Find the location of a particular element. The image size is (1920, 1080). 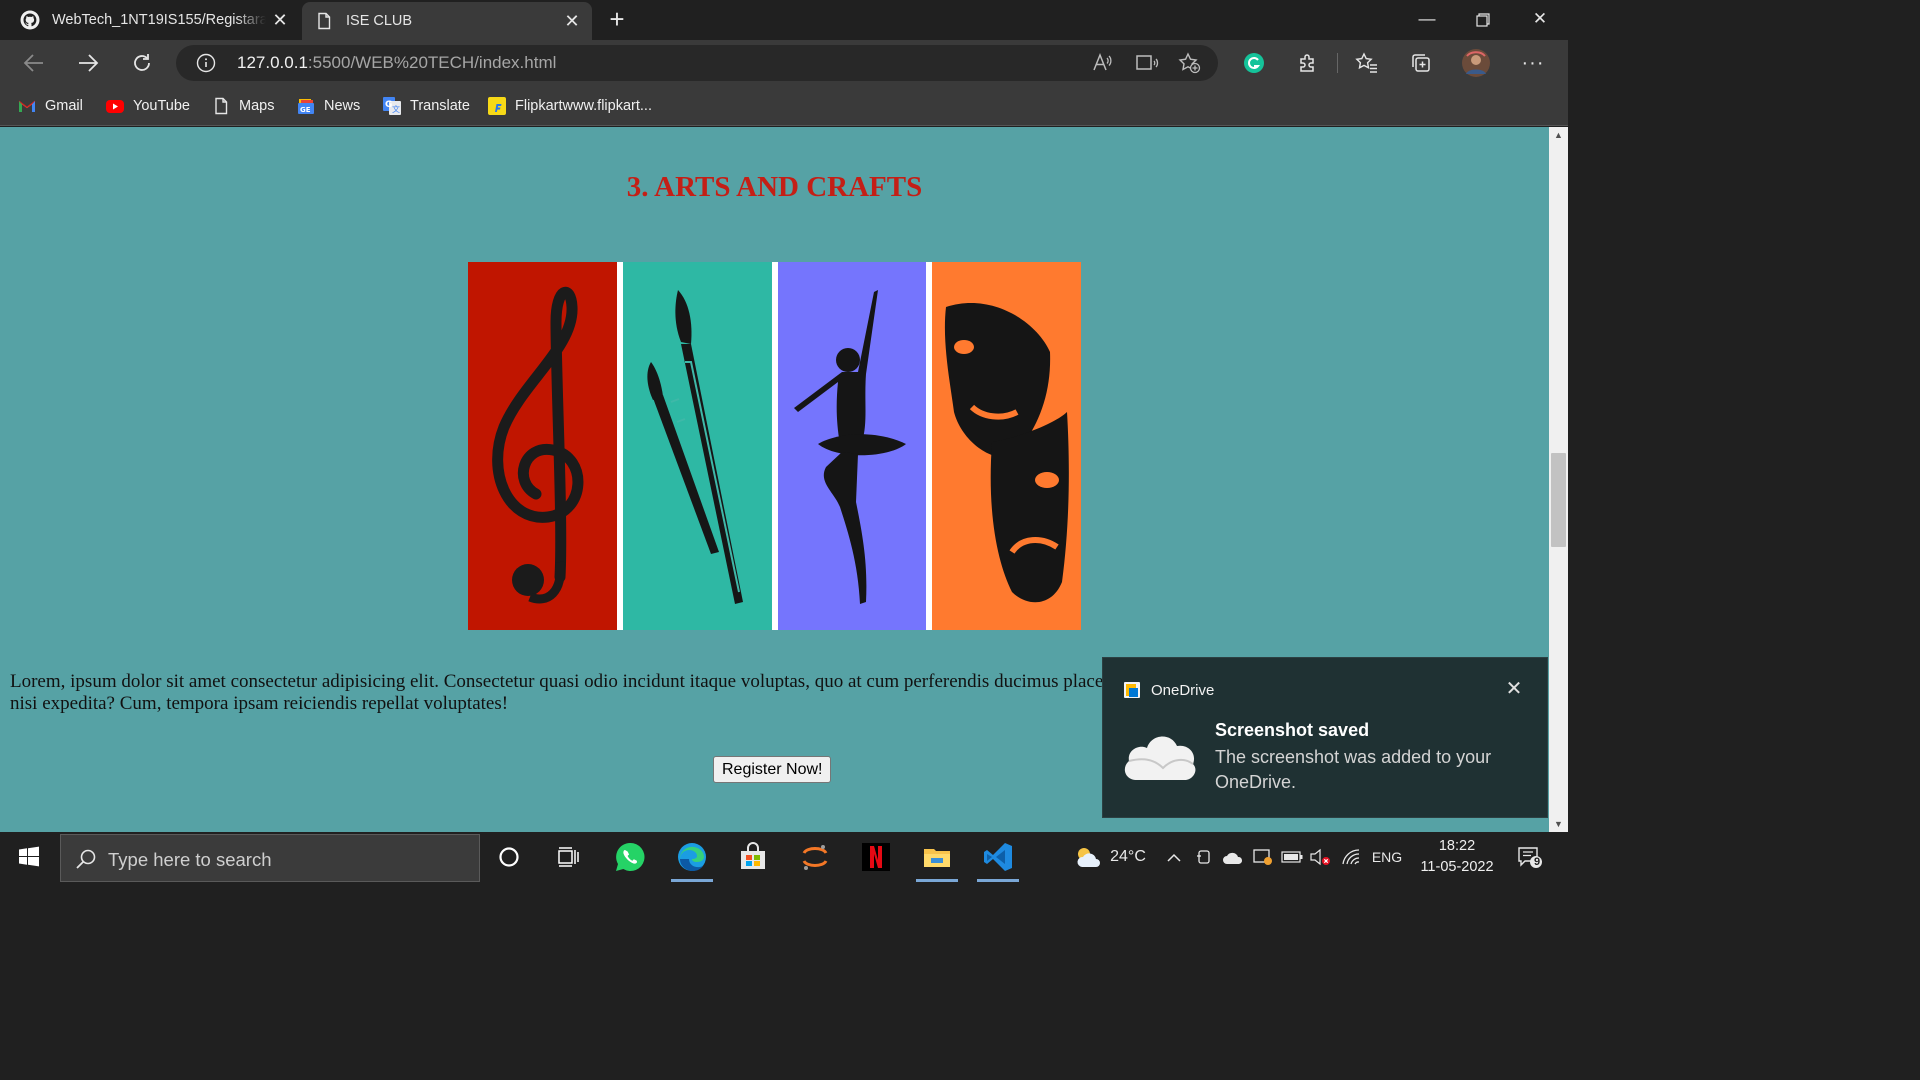

vscode-icon is located at coordinates (998, 857).